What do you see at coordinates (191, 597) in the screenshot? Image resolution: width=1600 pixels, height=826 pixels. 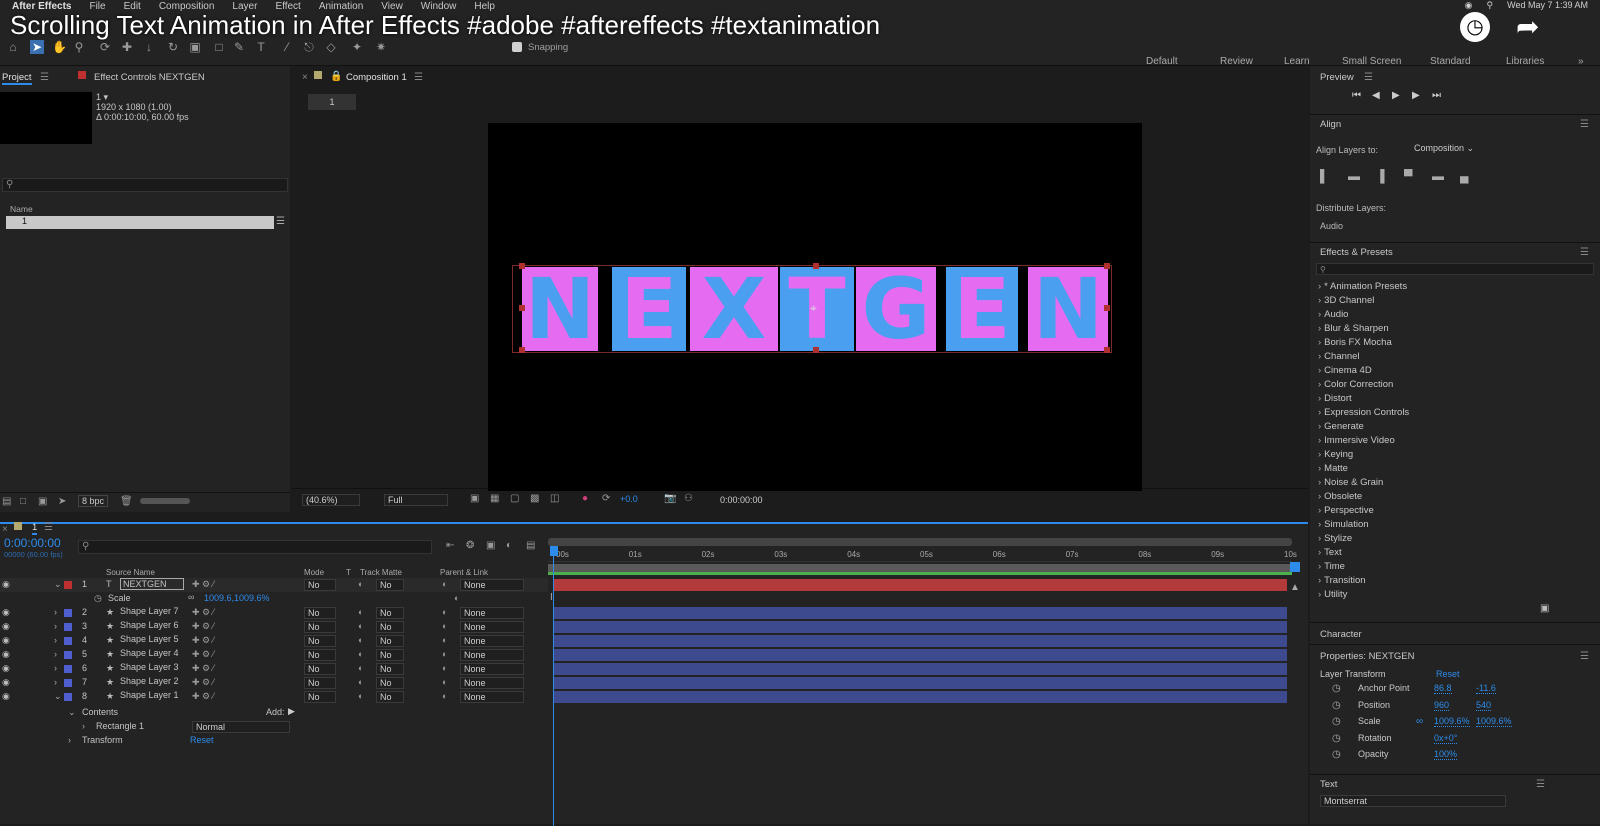 I see `constrain-link-icon: ∞` at bounding box center [191, 597].